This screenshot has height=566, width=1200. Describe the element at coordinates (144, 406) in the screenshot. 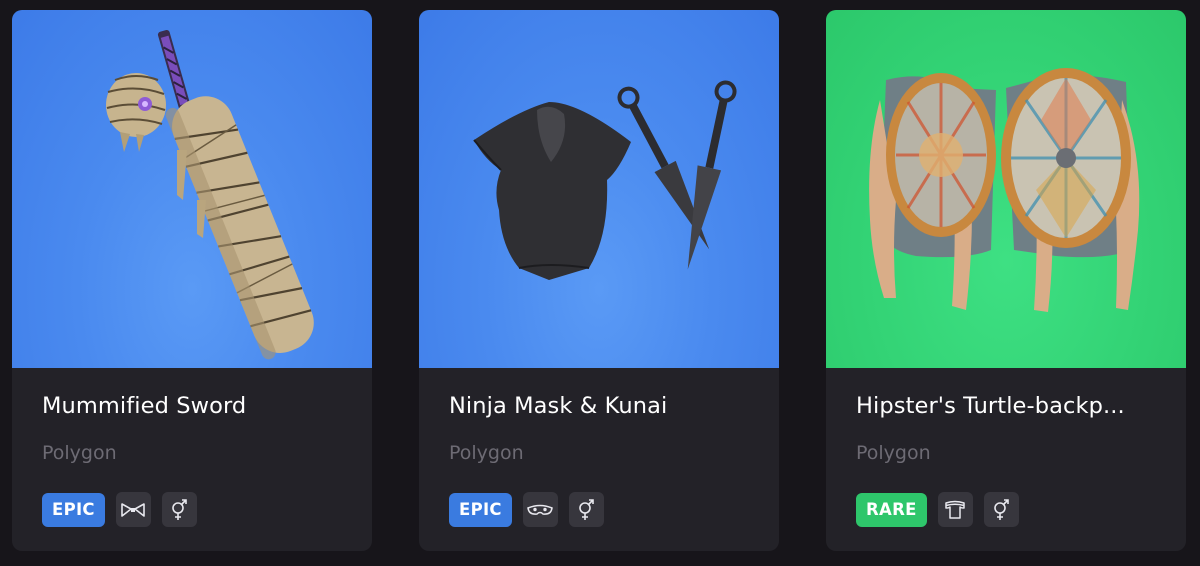

I see `item-title: Mummified Sword` at that location.